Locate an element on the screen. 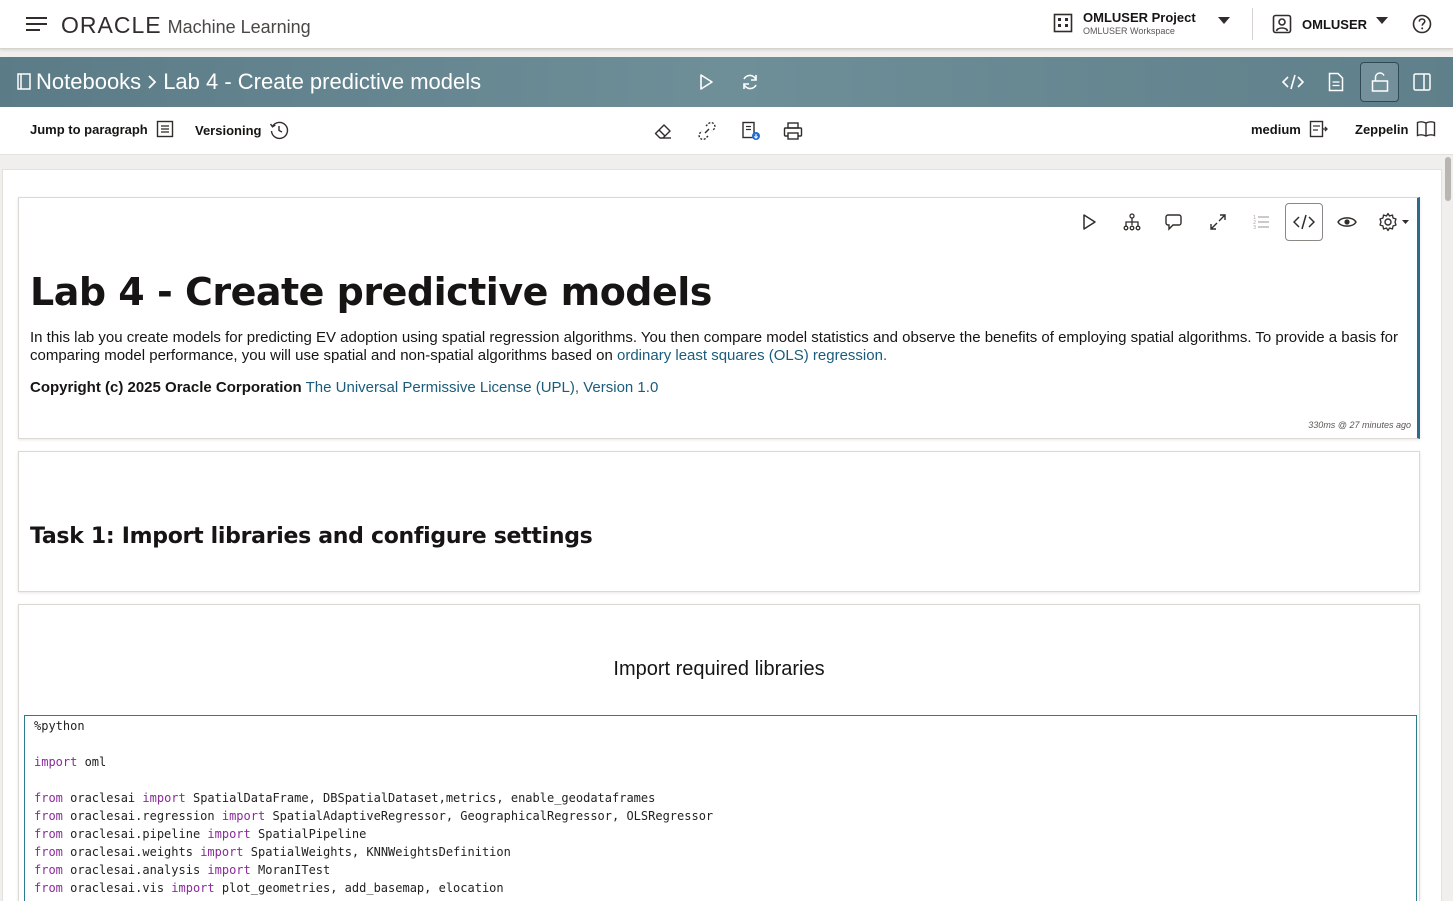 The height and width of the screenshot is (901, 1453). project-caret-down-icon is located at coordinates (1224, 21).